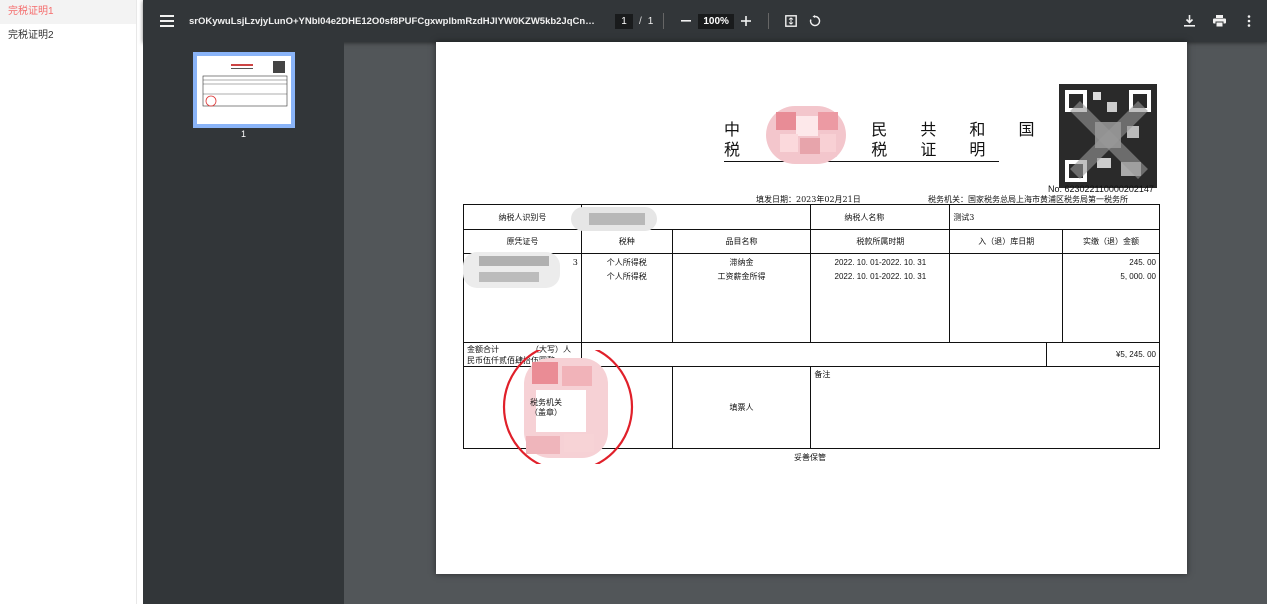 This screenshot has width=1267, height=604. Describe the element at coordinates (511, 270) in the screenshot. I see `cert-no-redaction` at that location.